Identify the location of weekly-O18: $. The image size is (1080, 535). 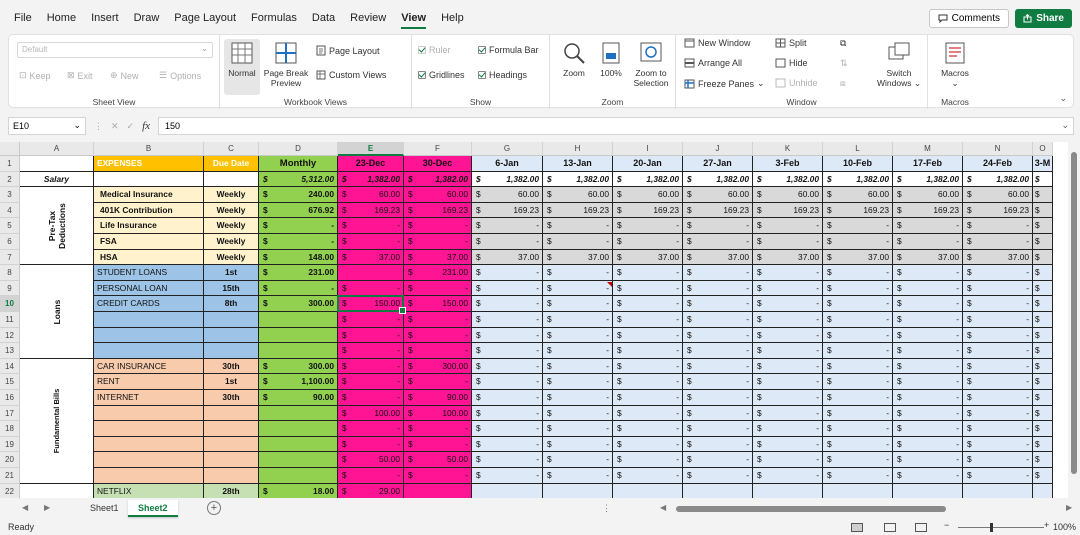
(1043, 429).